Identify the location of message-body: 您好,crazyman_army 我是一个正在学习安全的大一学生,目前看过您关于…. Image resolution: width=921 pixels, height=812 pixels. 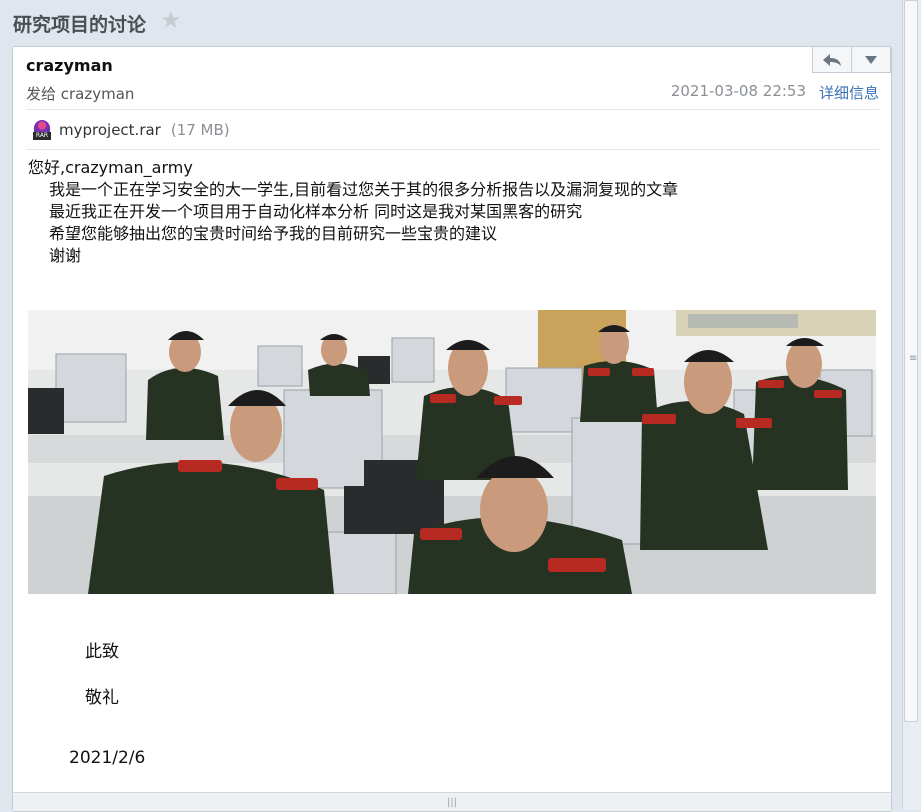
(353, 212).